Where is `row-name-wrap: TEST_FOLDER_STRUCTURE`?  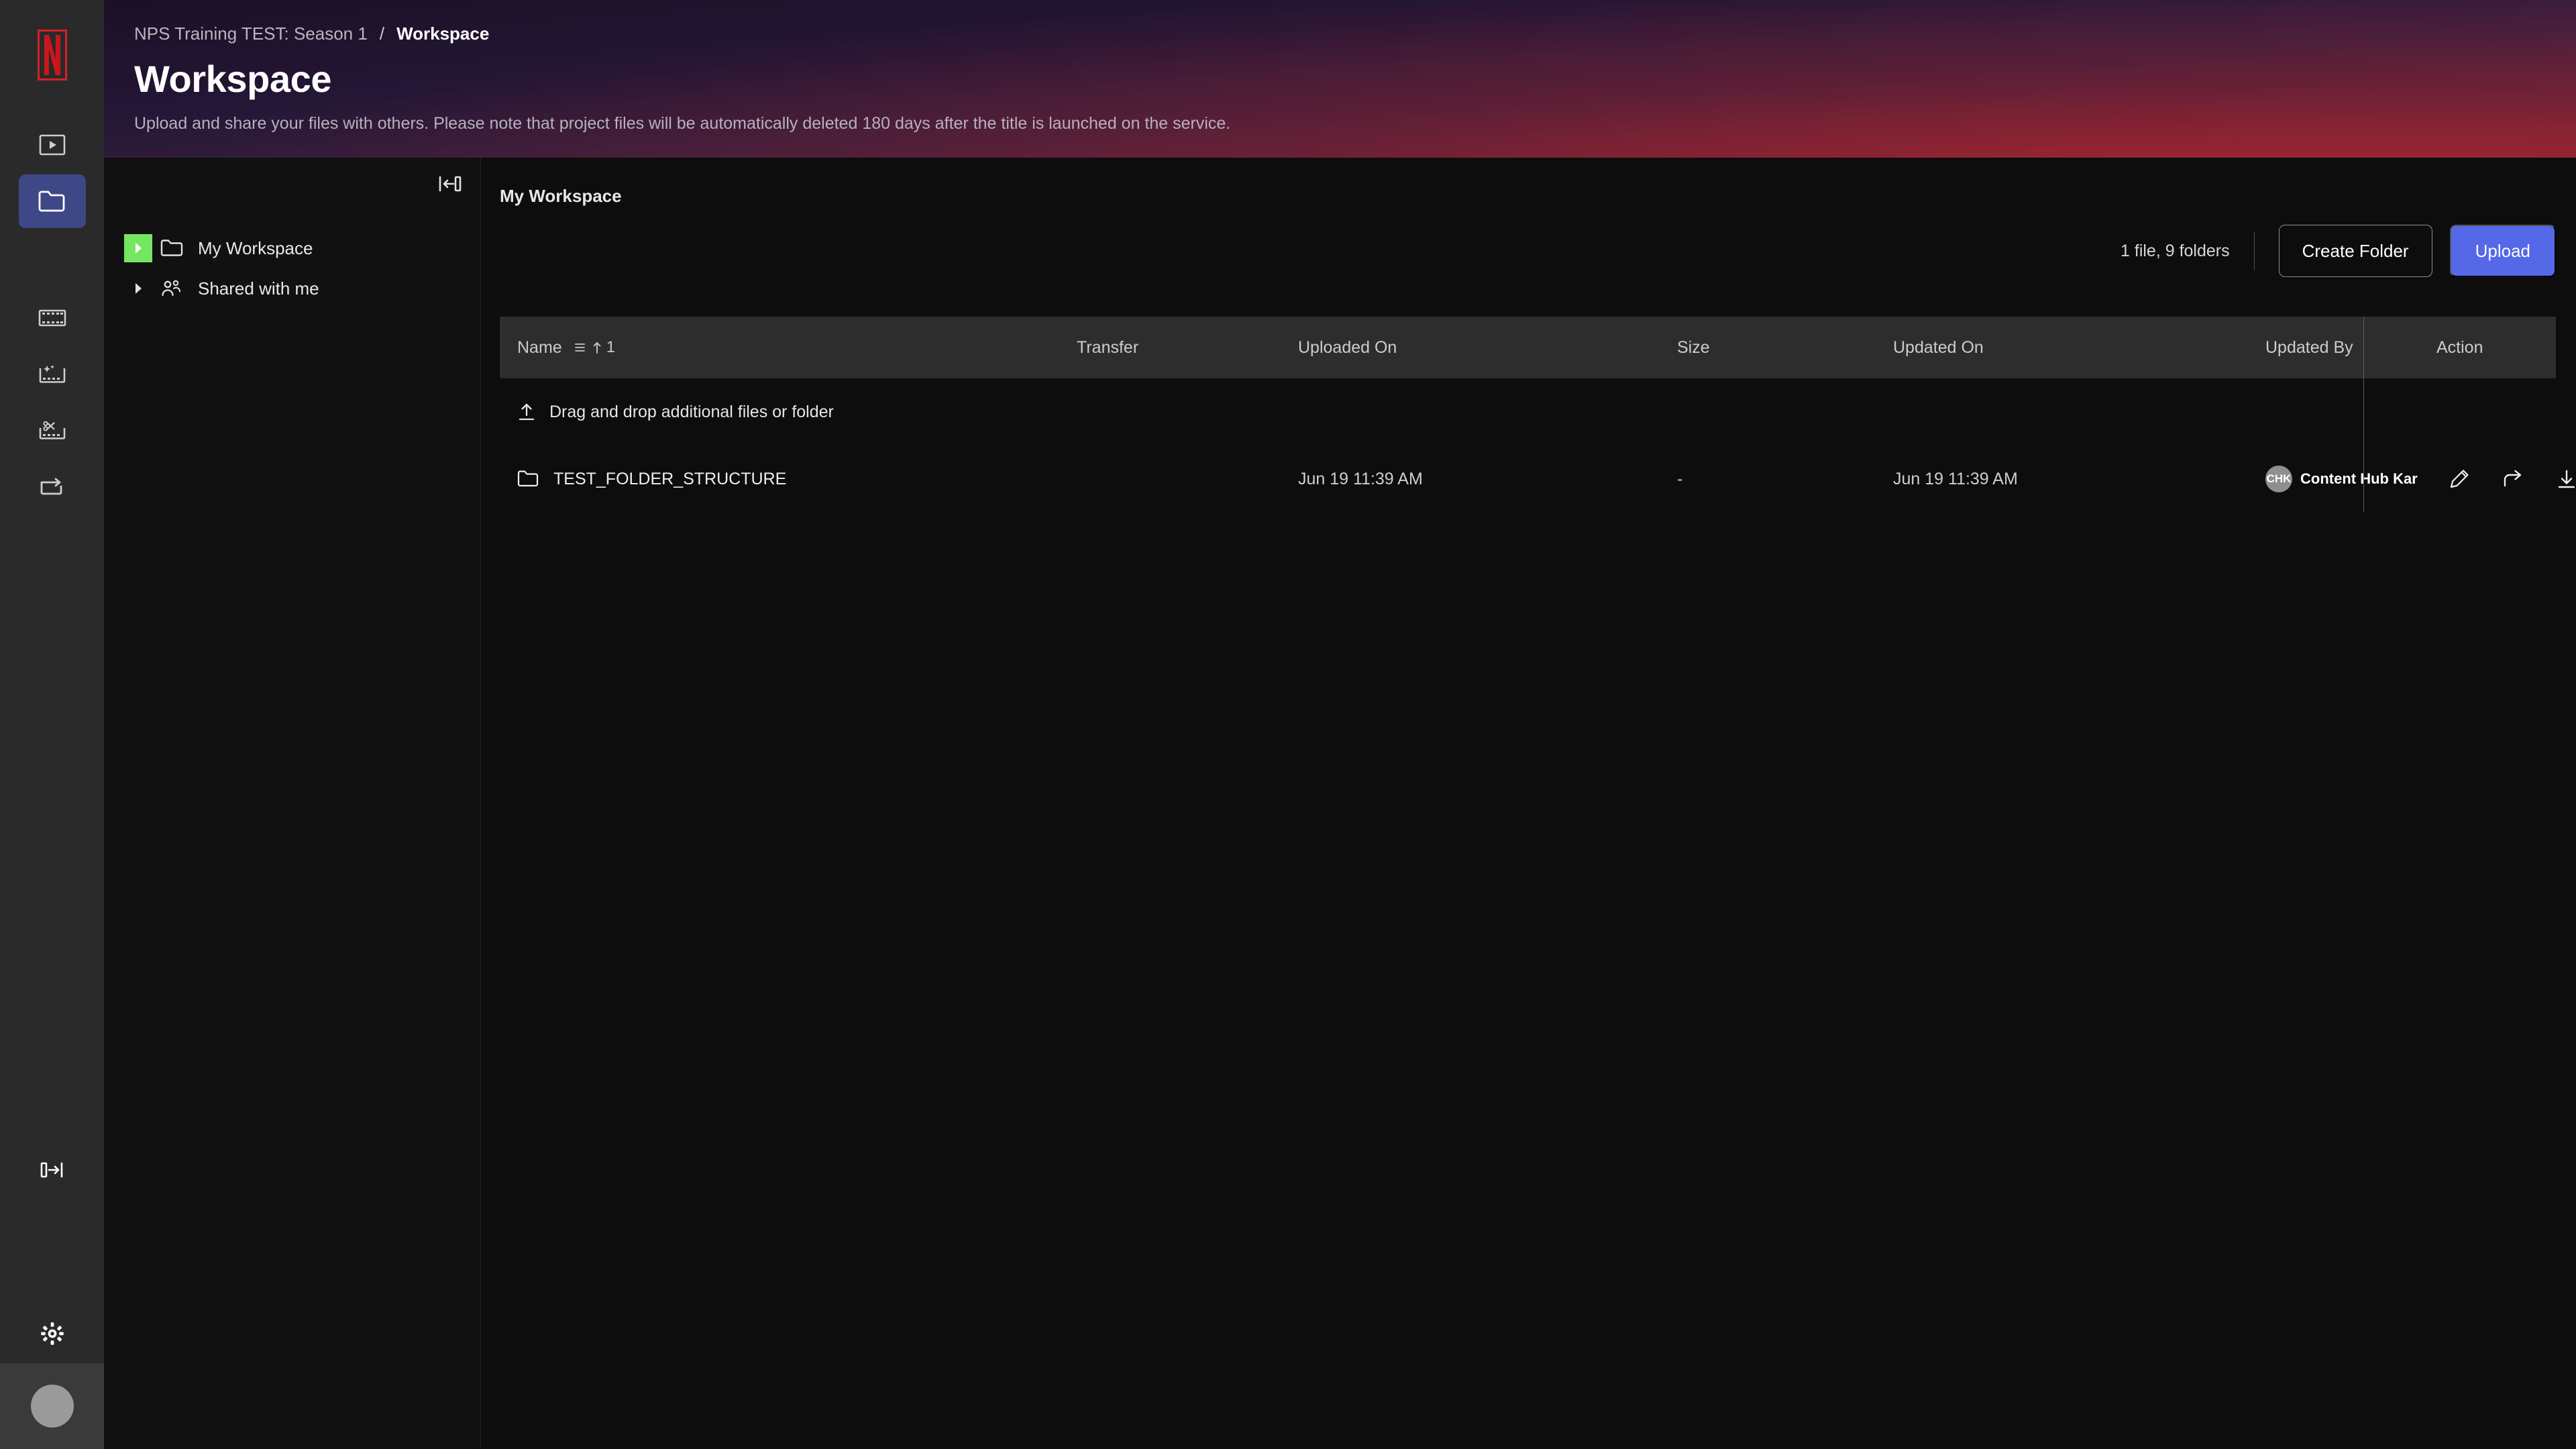 row-name-wrap: TEST_FOLDER_STRUCTURE is located at coordinates (651, 479).